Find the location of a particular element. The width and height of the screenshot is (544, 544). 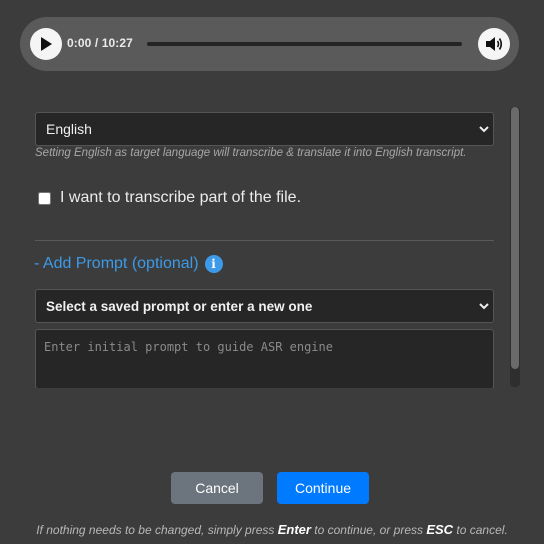

partial-transcribe-option: I want to transcribe part of the file. is located at coordinates (169, 198).